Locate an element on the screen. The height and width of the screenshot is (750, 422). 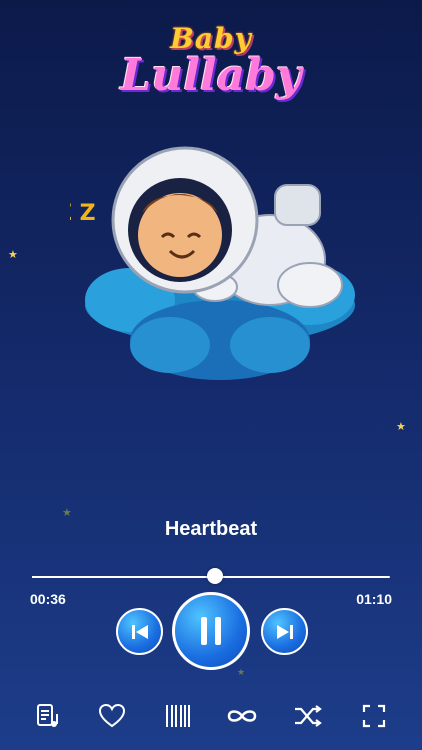
sleep-zz-text: Z Z is located at coordinates (83, 213).